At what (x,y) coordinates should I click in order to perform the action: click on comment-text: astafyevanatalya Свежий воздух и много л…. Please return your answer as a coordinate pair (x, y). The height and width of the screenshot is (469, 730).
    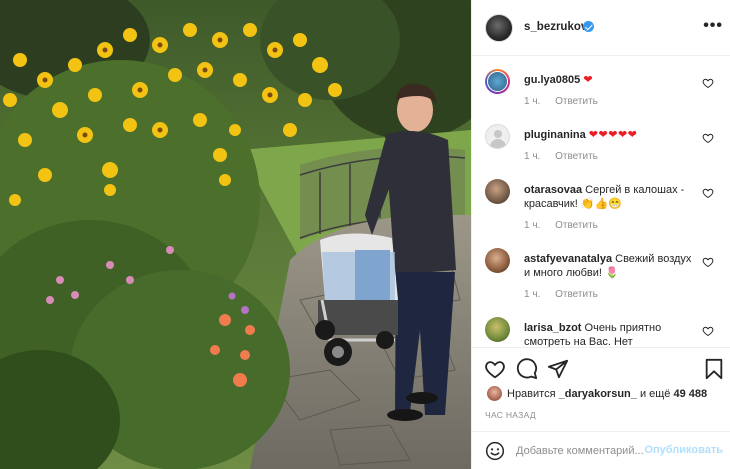
    Looking at the image, I should click on (612, 266).